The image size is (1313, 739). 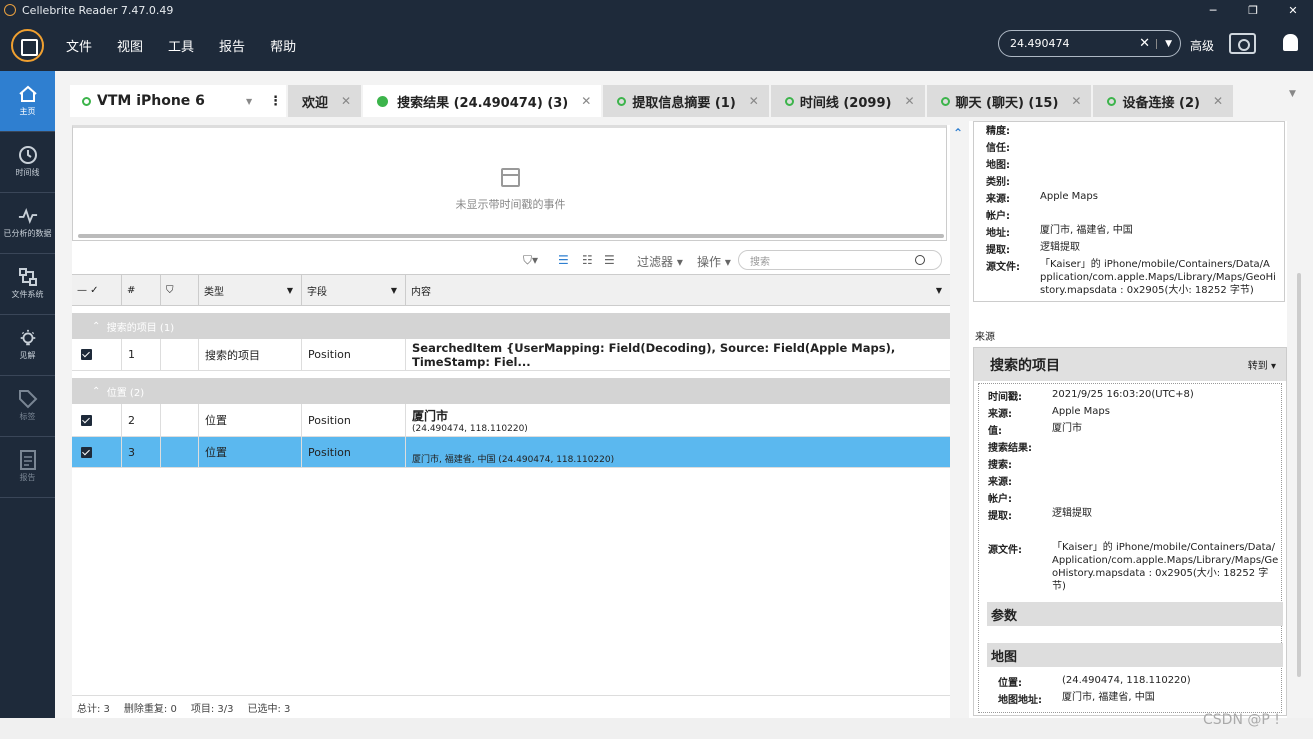 What do you see at coordinates (1089, 43) in the screenshot?
I see `global-search-input: 24.490474 ✕ ▼` at bounding box center [1089, 43].